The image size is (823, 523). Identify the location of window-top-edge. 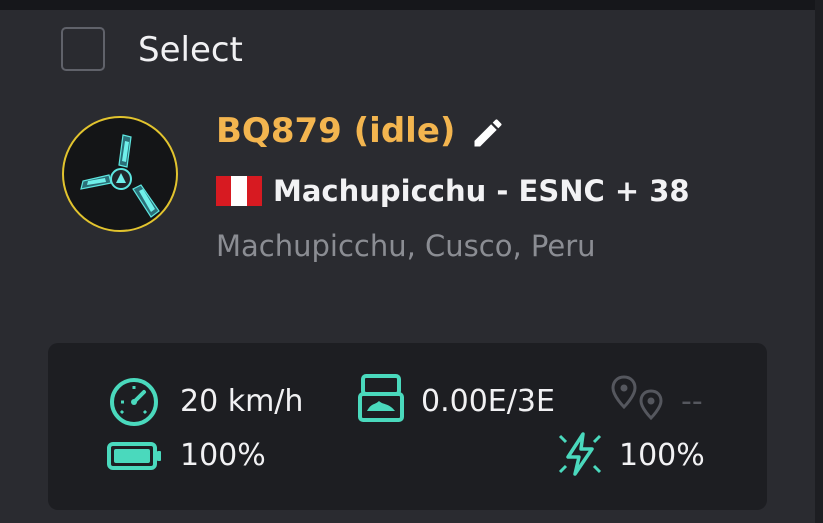
(411, 5).